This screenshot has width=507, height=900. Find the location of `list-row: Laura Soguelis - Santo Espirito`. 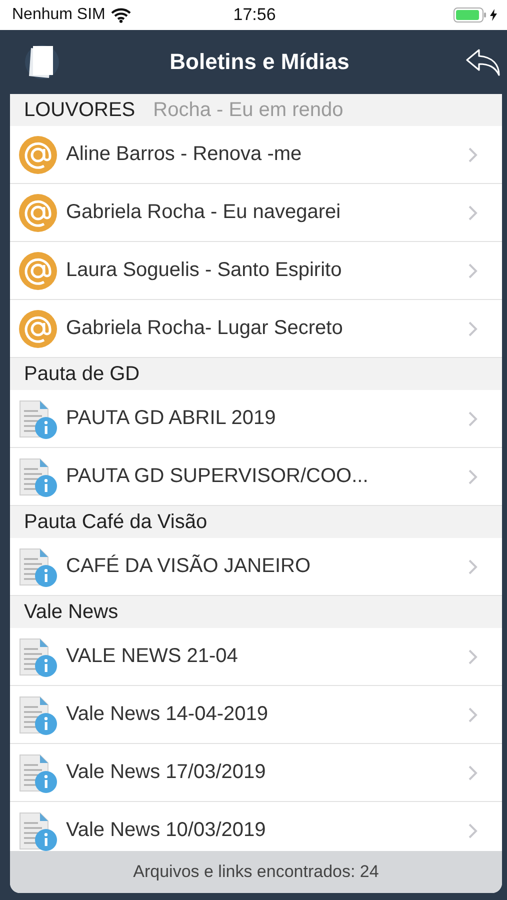

list-row: Laura Soguelis - Santo Espirito is located at coordinates (256, 271).